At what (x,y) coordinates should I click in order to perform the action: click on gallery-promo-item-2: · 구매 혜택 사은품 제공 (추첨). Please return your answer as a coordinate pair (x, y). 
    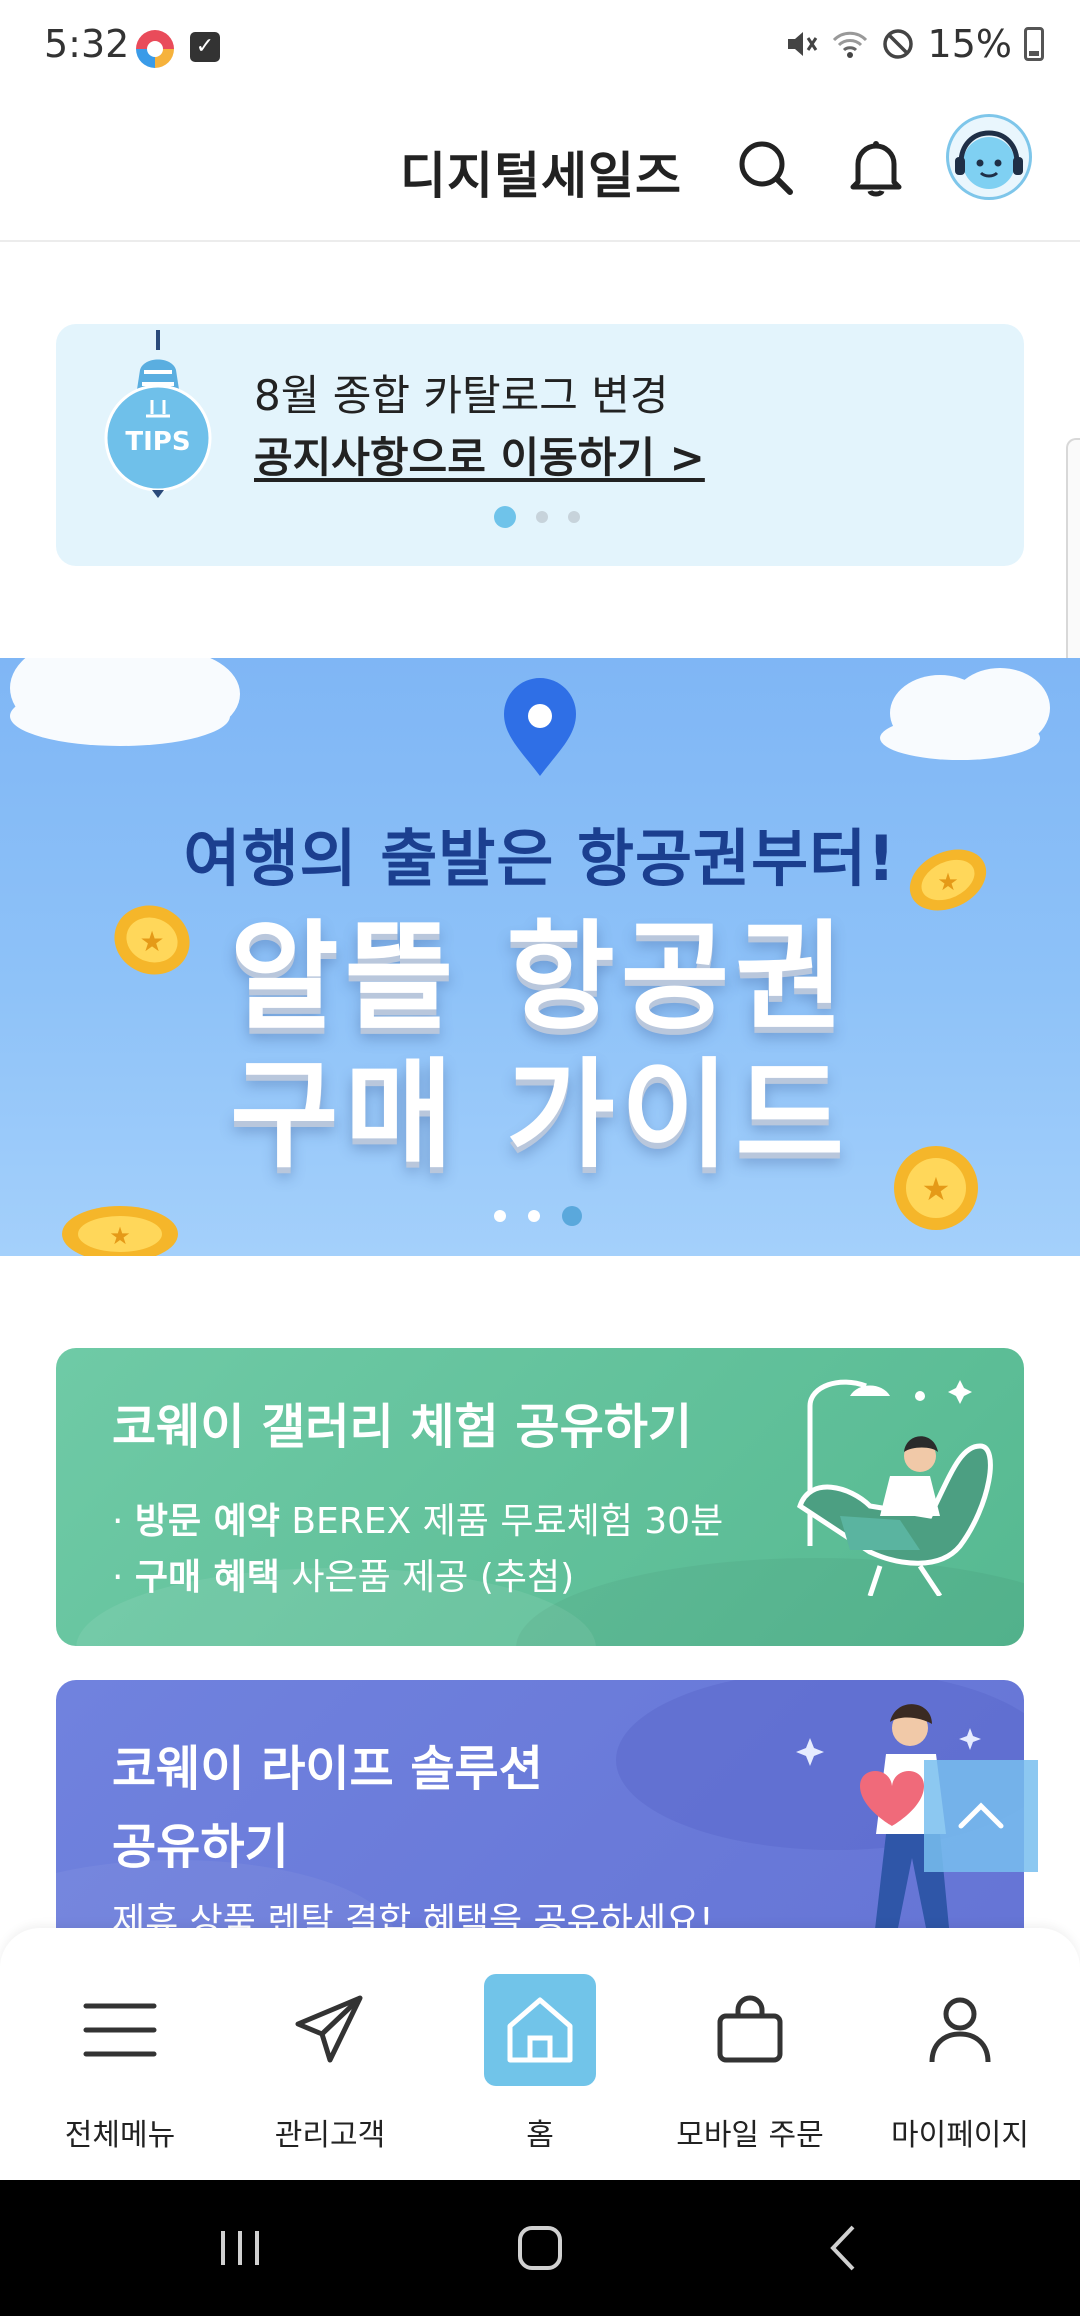
    Looking at the image, I should click on (343, 1577).